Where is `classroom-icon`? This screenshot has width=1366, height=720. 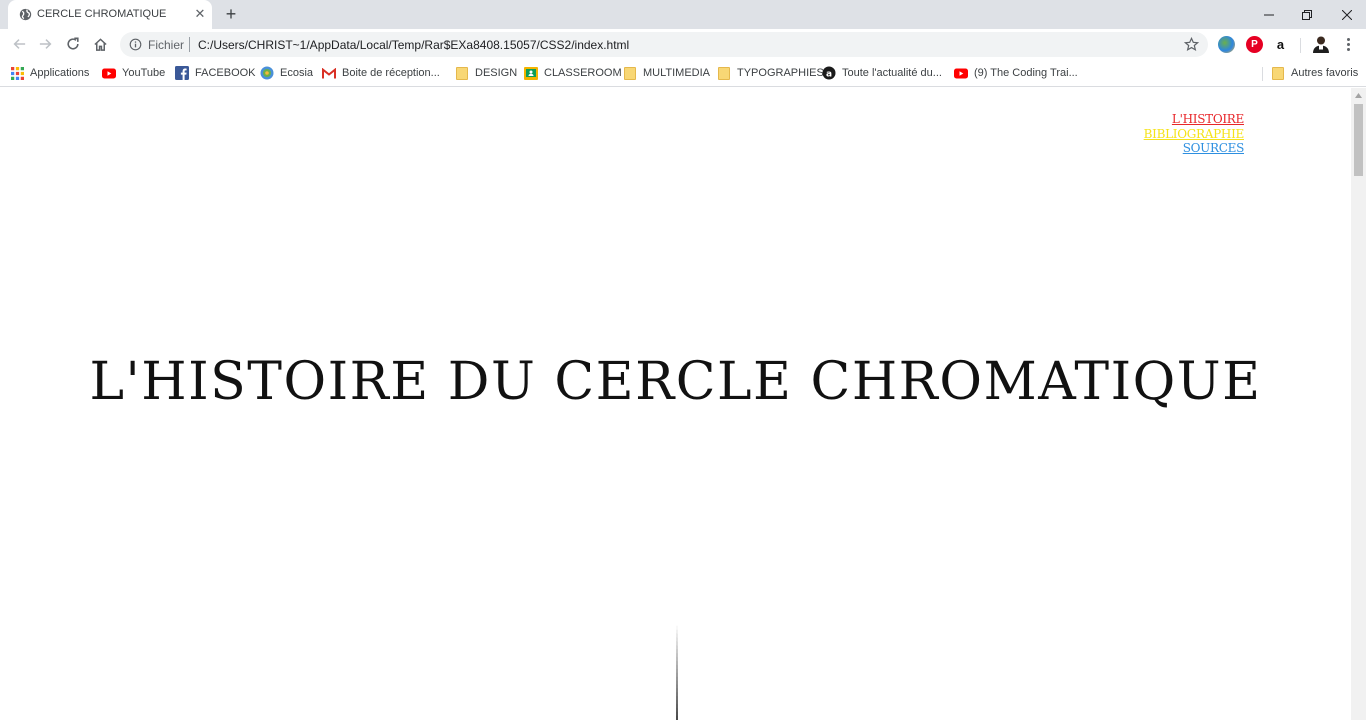 classroom-icon is located at coordinates (531, 73).